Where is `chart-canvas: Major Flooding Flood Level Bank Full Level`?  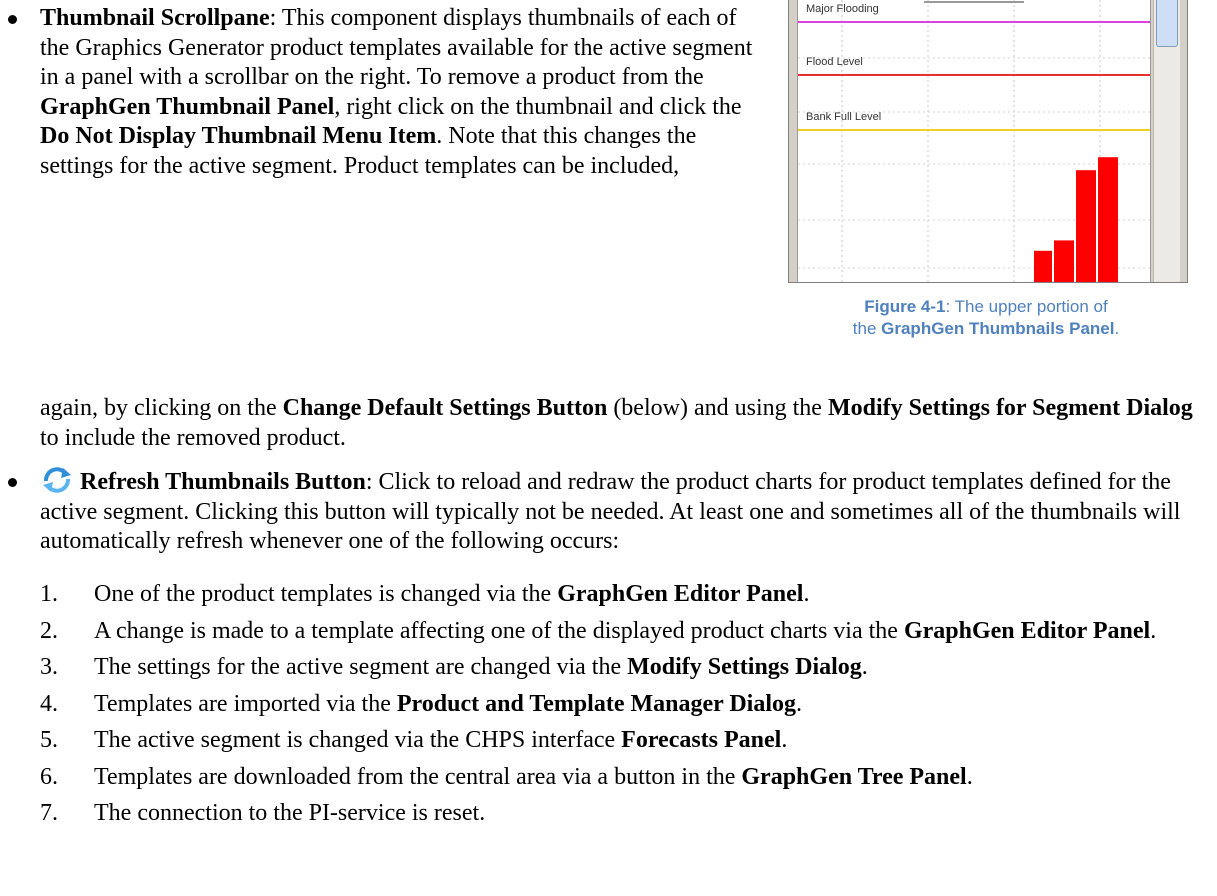 chart-canvas: Major Flooding Flood Level Bank Full Level is located at coordinates (974, 141).